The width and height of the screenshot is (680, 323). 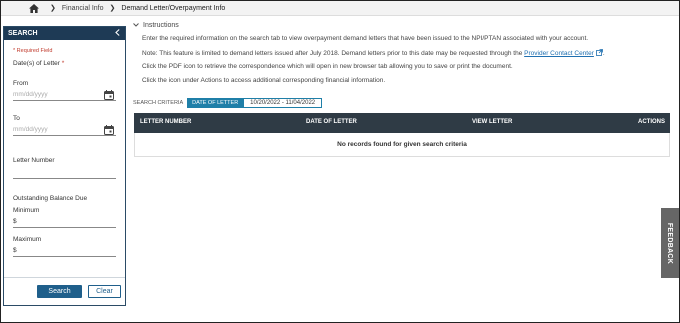 What do you see at coordinates (64, 172) in the screenshot?
I see `letter-number-input` at bounding box center [64, 172].